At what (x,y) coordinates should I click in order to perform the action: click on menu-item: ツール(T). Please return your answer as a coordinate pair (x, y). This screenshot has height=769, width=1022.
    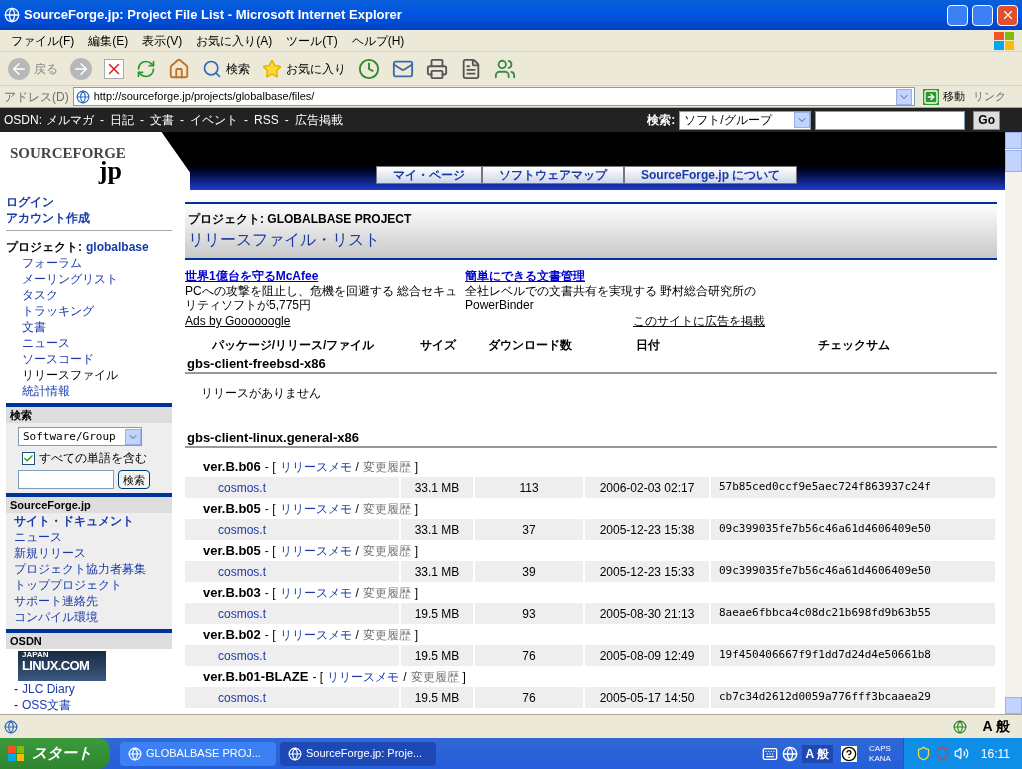
    Looking at the image, I should click on (312, 40).